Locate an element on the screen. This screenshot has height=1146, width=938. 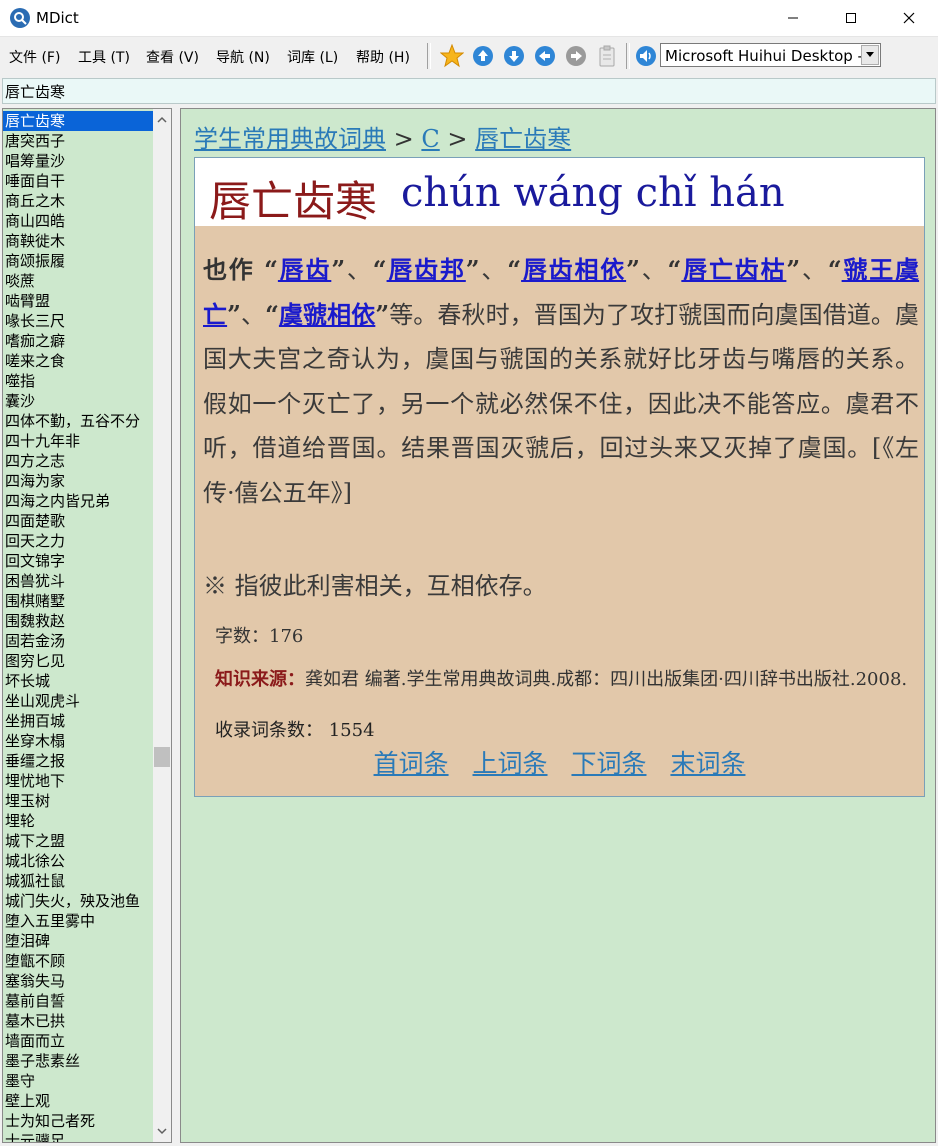
word-list-item: 固若金汤 is located at coordinates (78, 641).